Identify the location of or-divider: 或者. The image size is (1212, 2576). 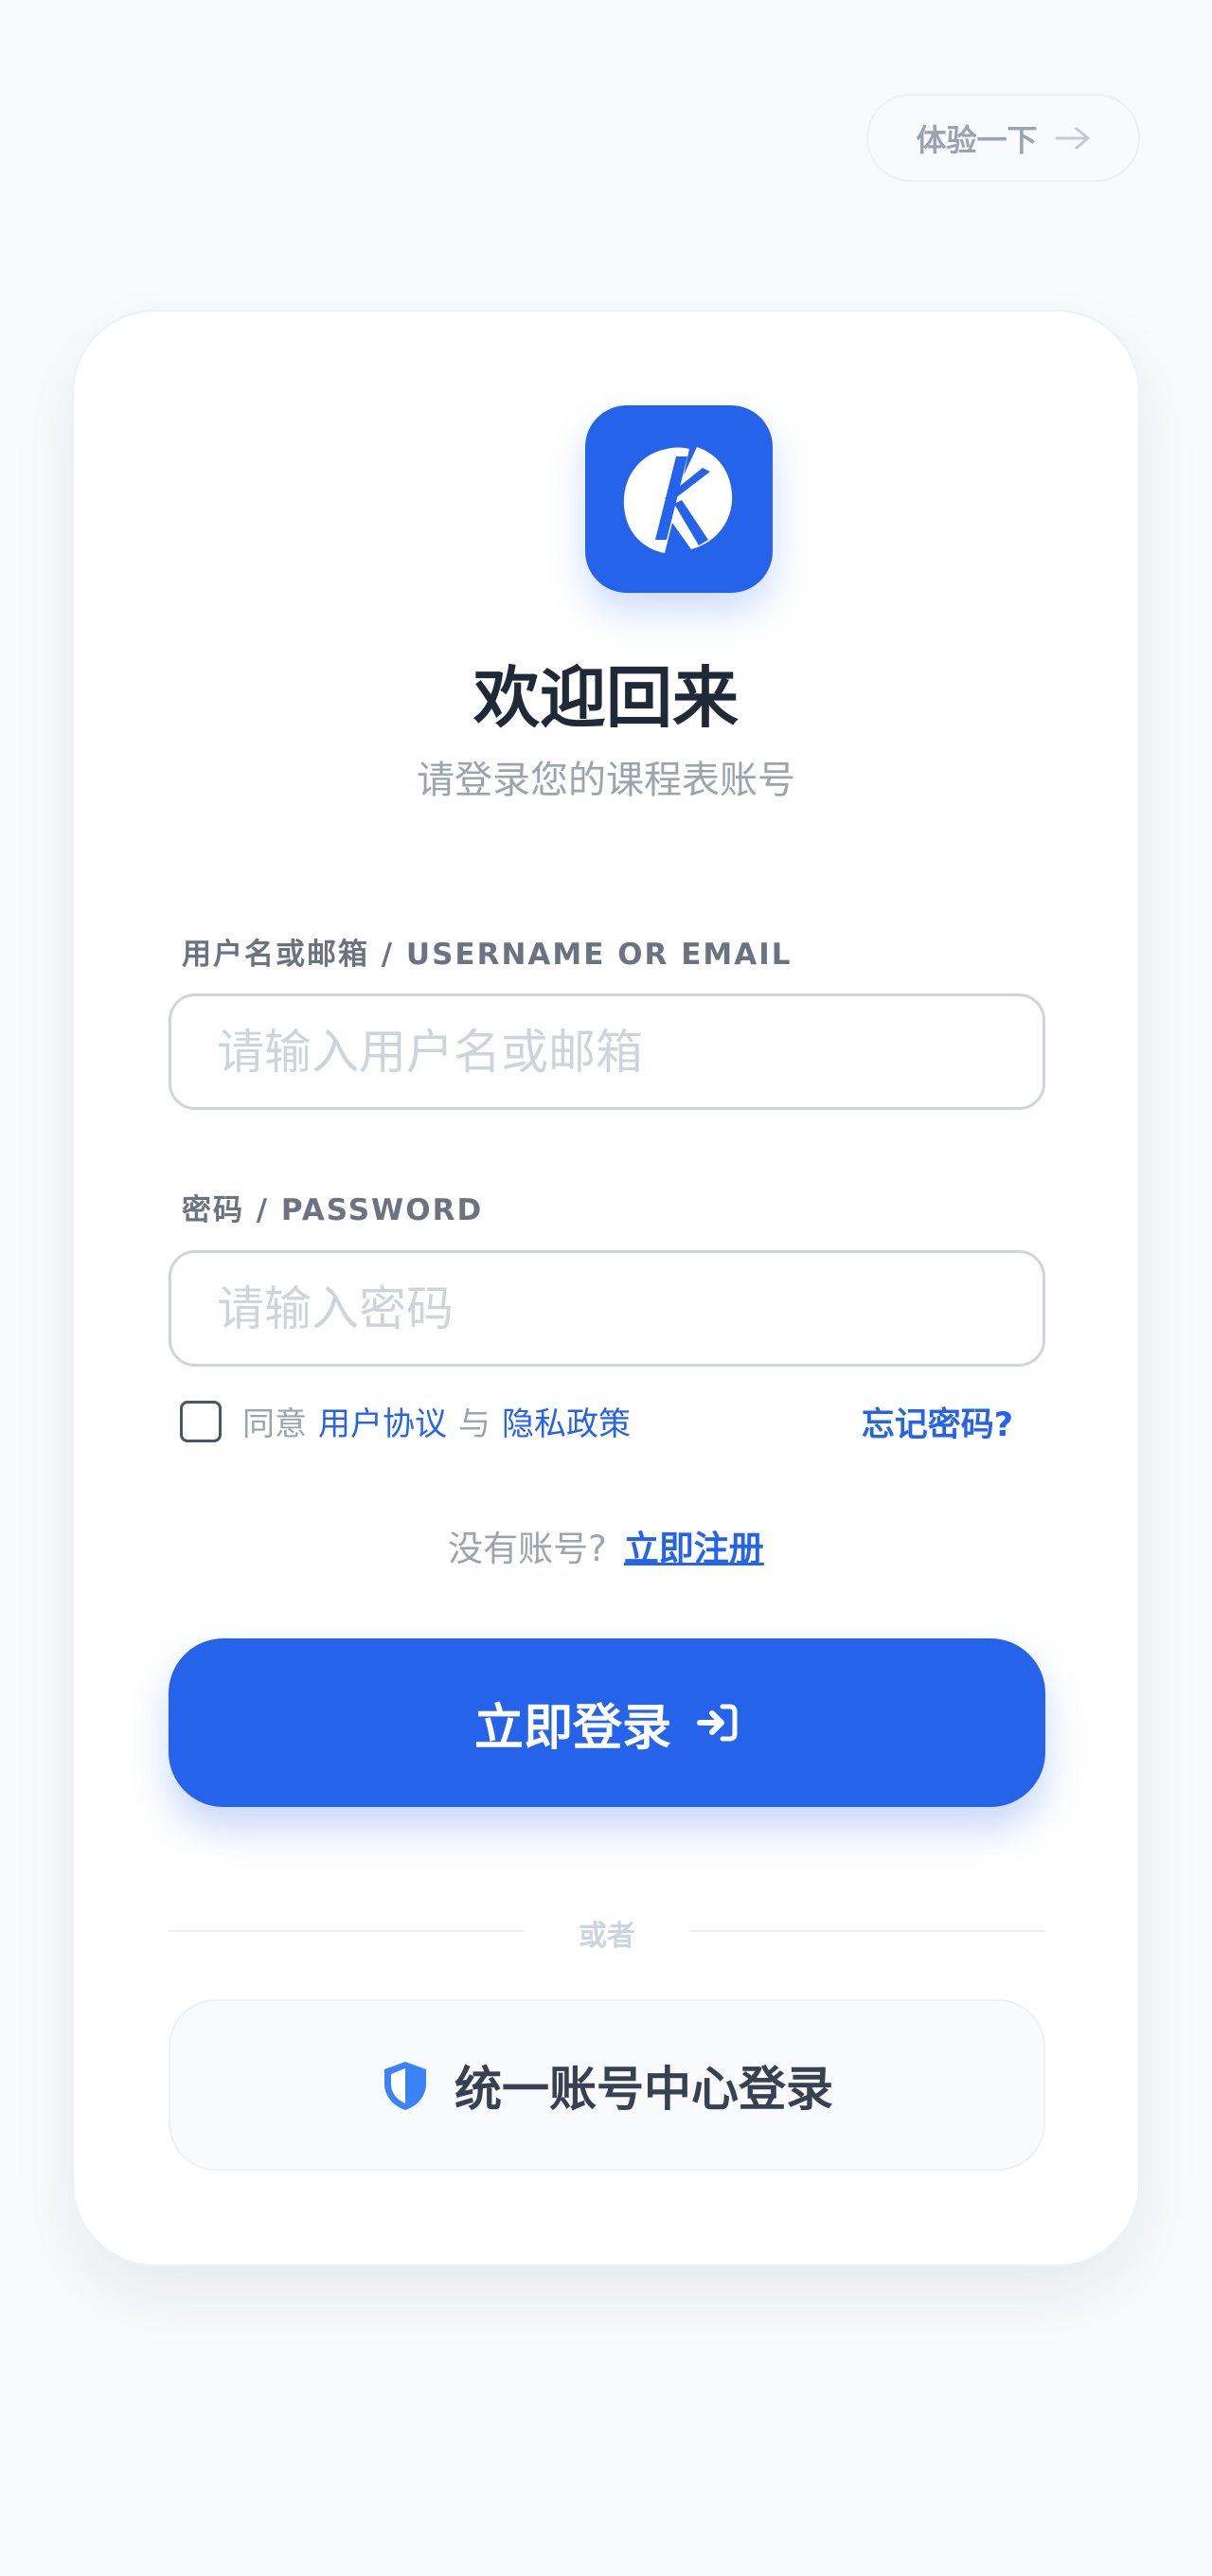
(607, 1931).